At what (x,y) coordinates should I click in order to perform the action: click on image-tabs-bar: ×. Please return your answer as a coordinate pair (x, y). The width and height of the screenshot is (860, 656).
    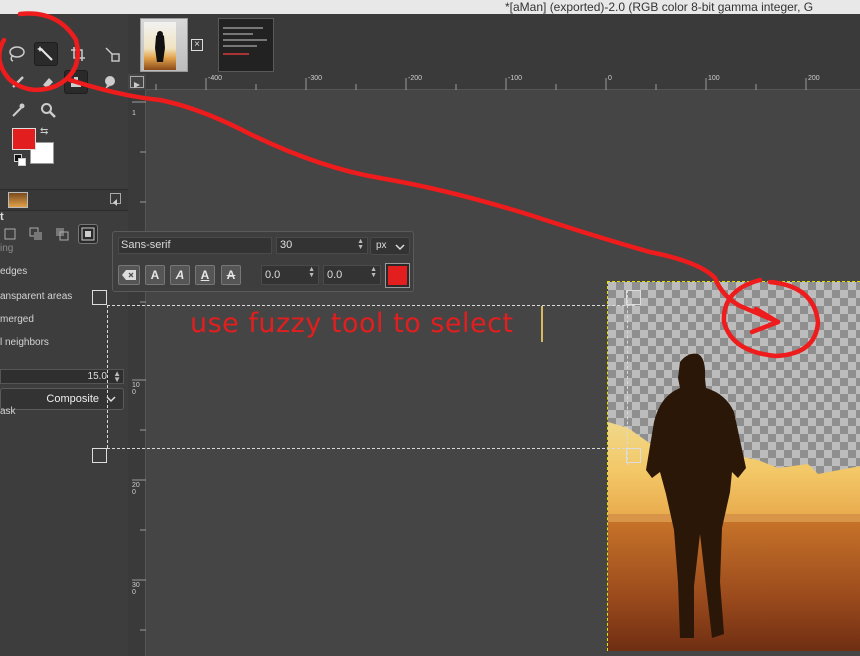
    Looking at the image, I should click on (494, 44).